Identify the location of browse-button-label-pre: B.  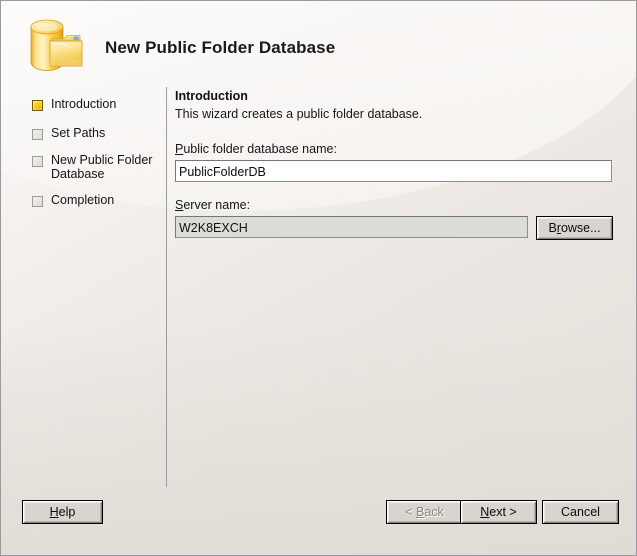
(552, 228).